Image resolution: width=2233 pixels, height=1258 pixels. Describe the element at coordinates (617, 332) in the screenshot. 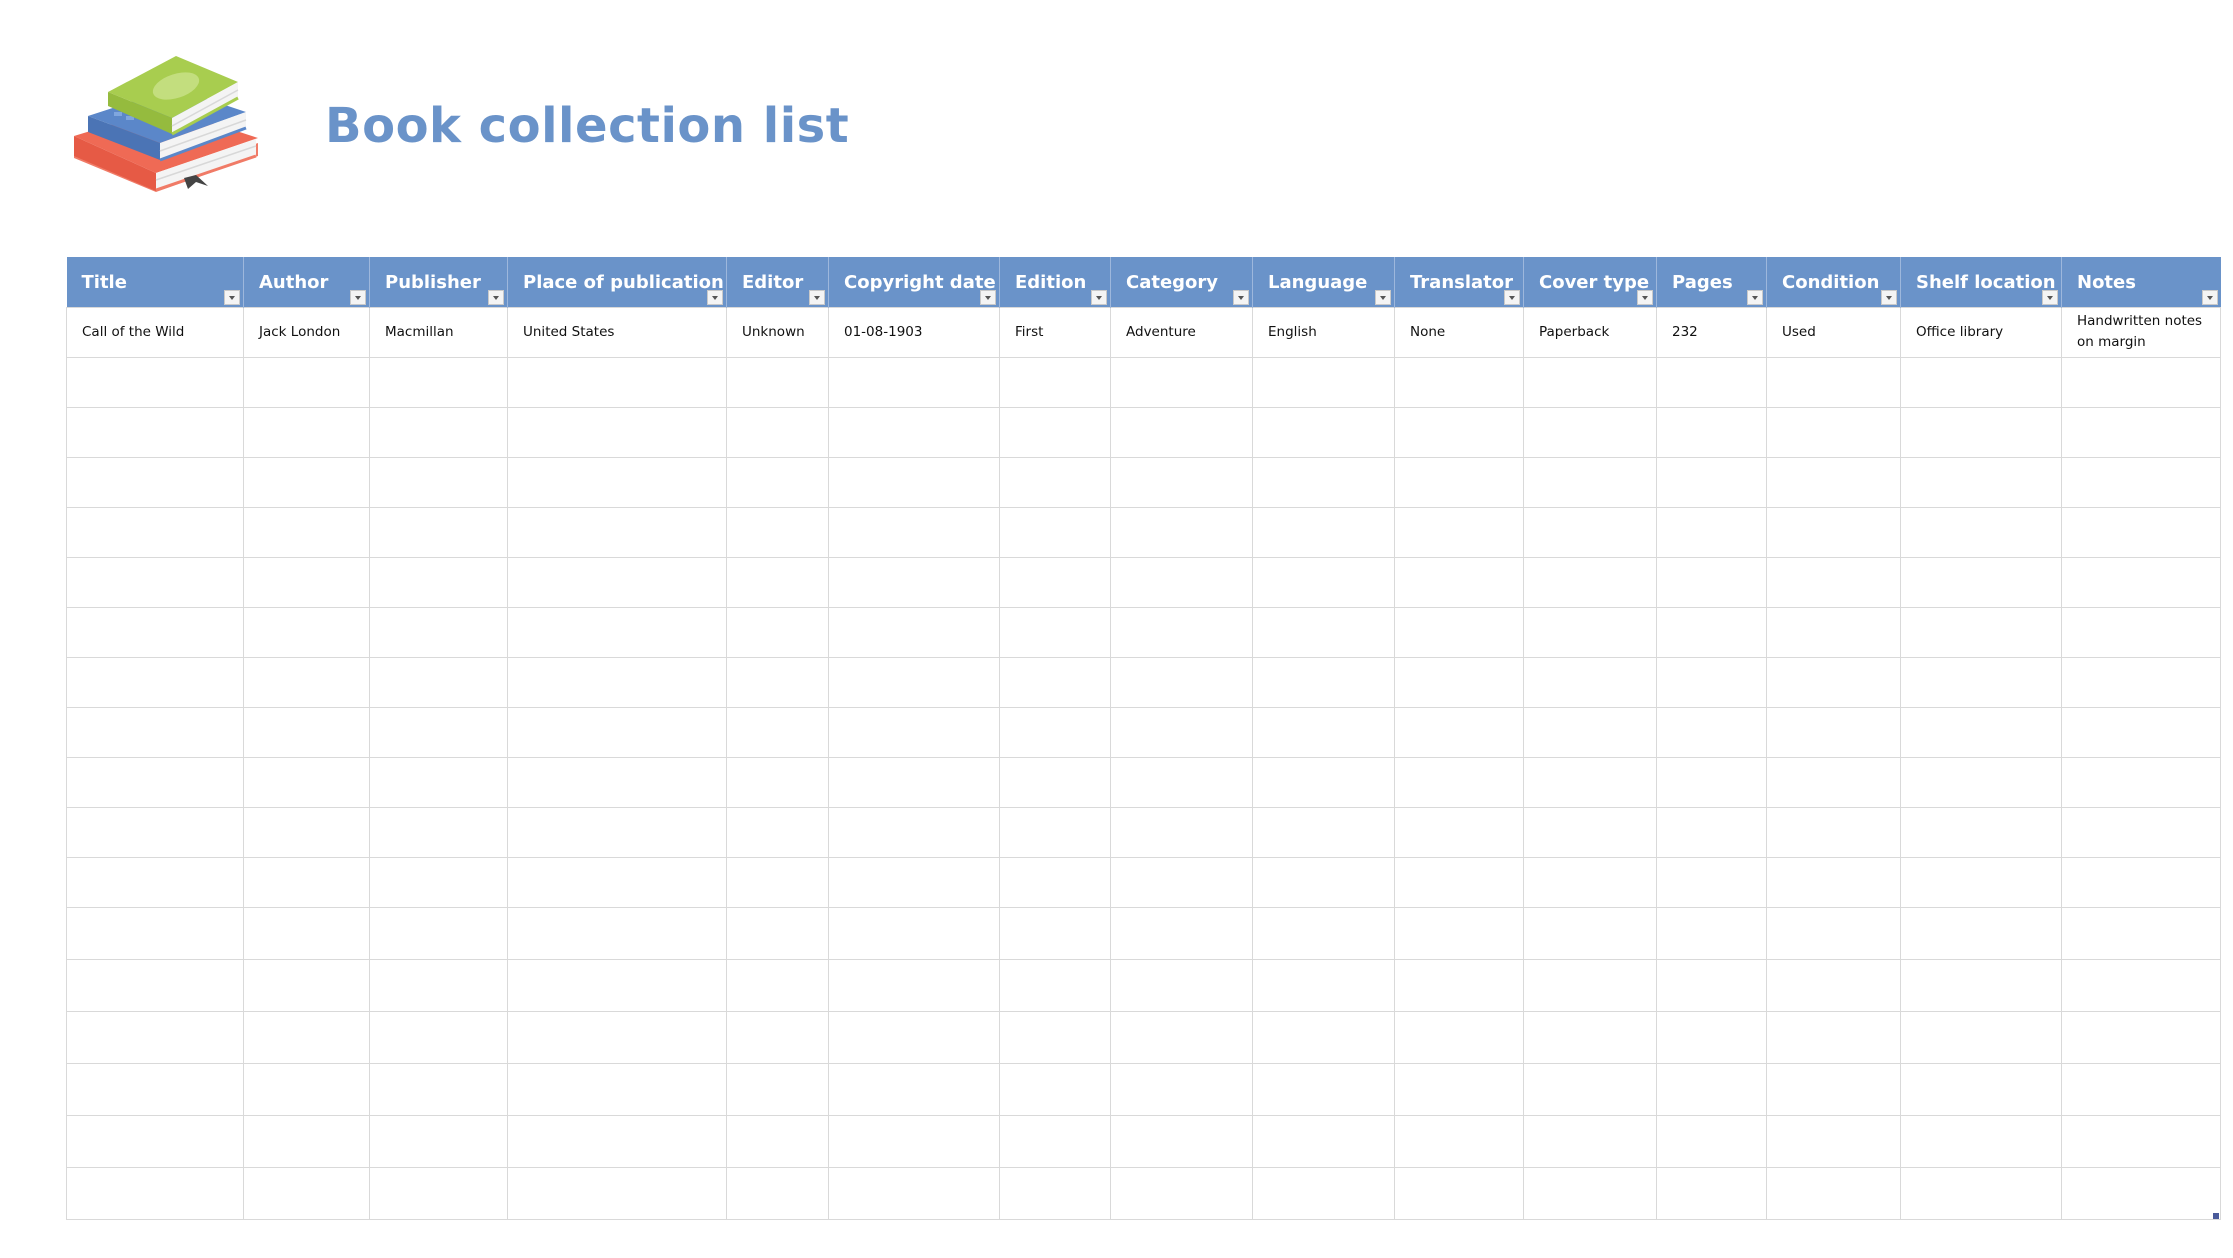

I see `cell-place: United States` at that location.